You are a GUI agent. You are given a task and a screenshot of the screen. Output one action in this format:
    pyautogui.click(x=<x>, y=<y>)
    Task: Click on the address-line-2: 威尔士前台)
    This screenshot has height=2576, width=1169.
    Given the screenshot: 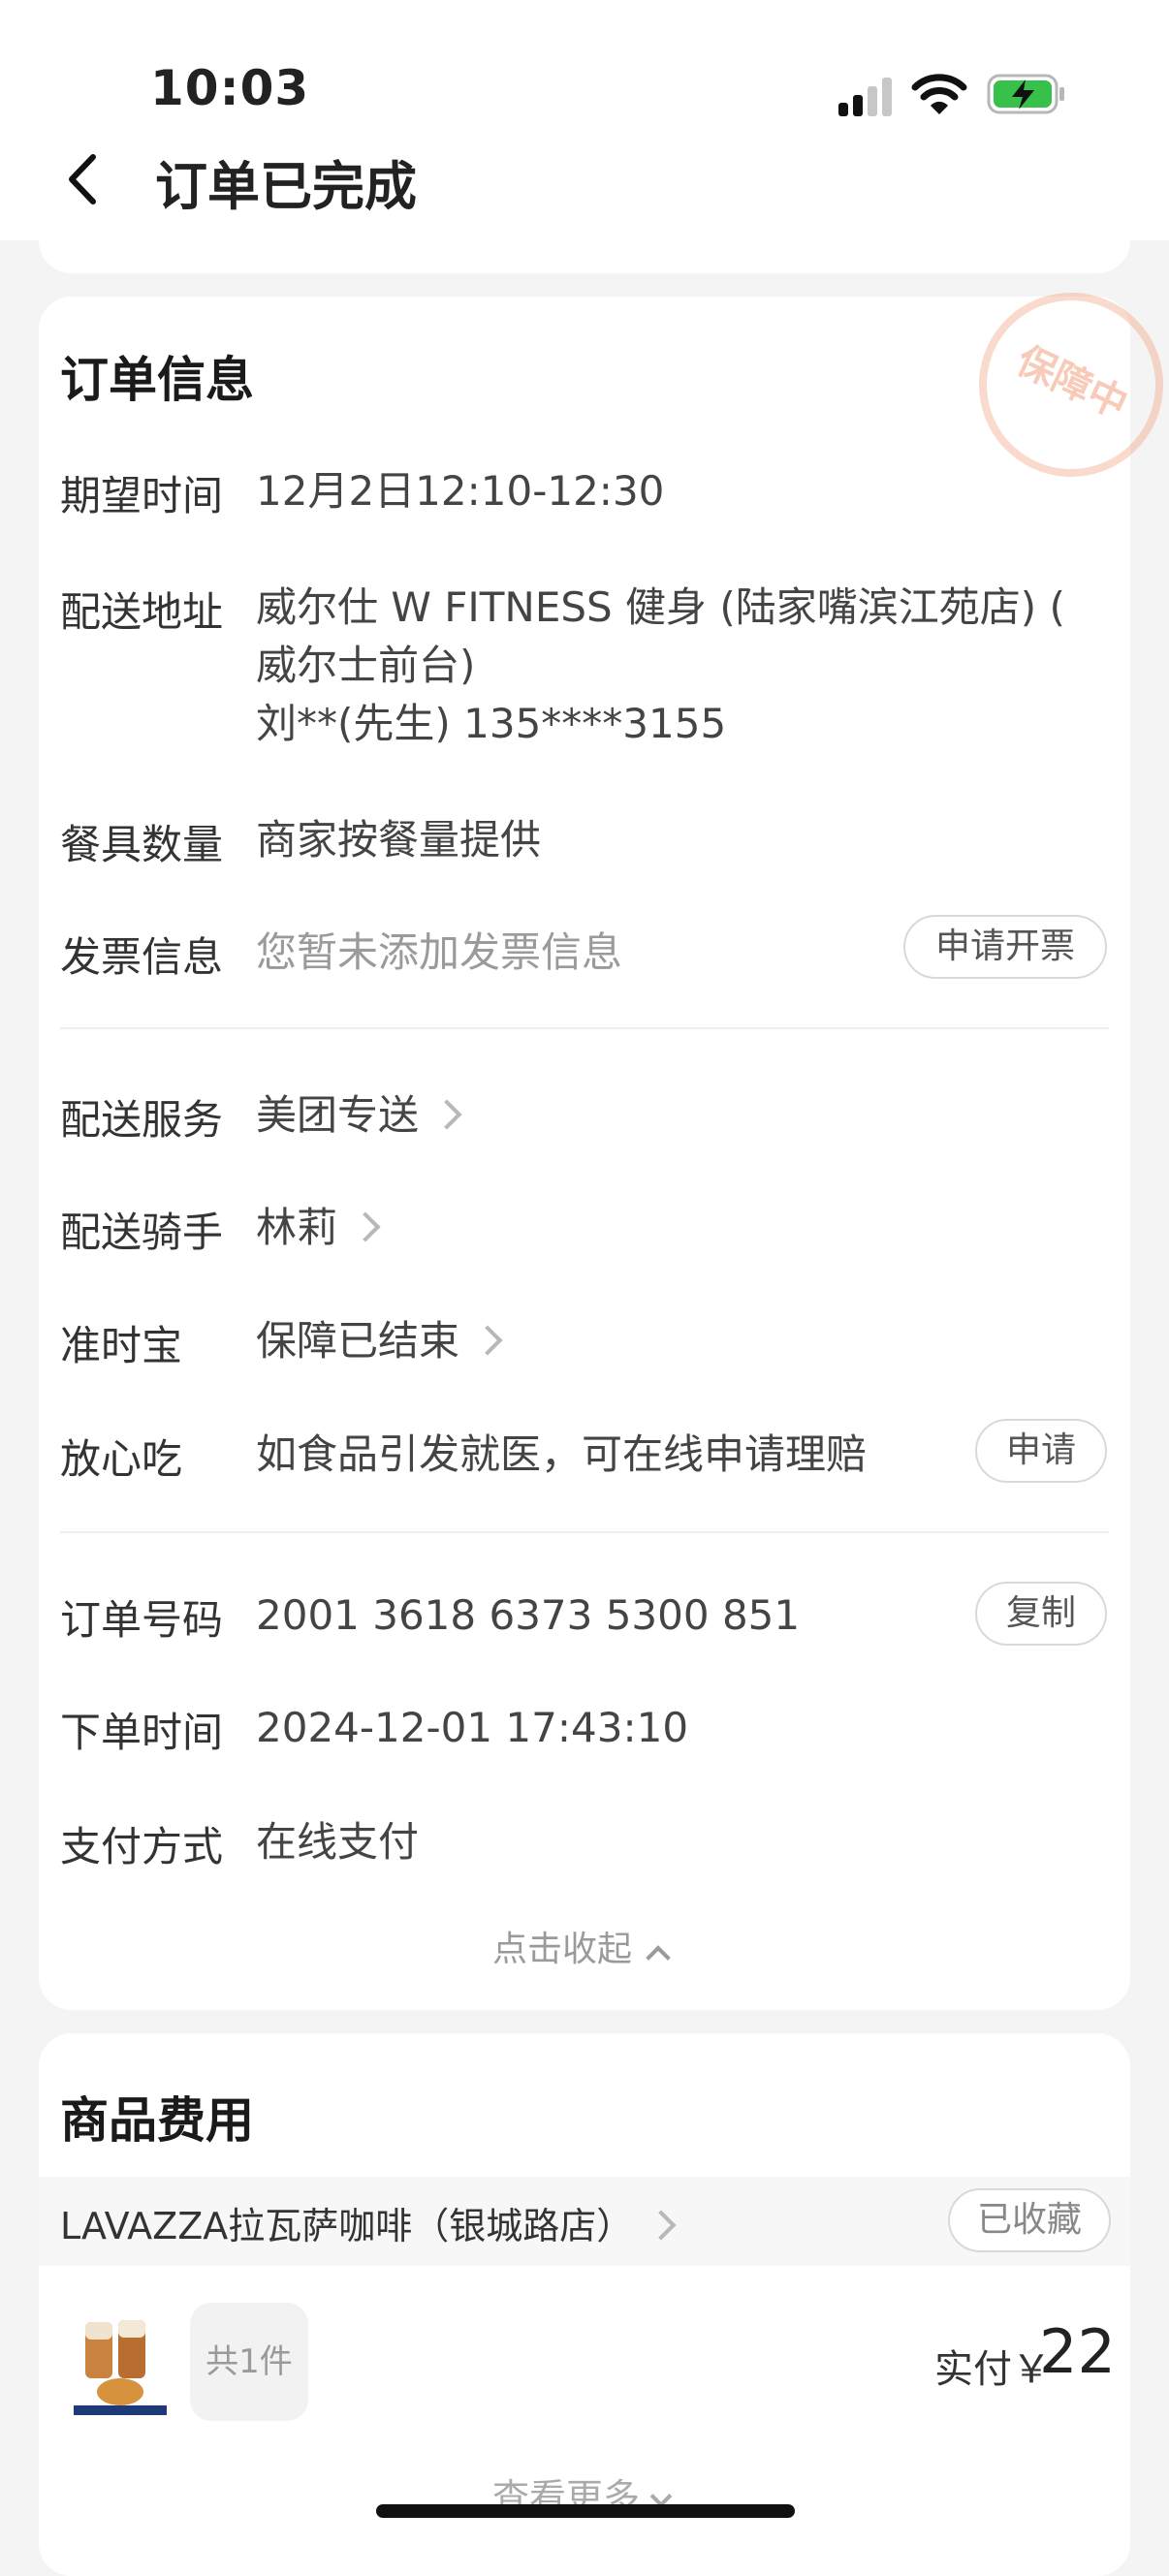 What is the action you would take?
    pyautogui.click(x=366, y=665)
    